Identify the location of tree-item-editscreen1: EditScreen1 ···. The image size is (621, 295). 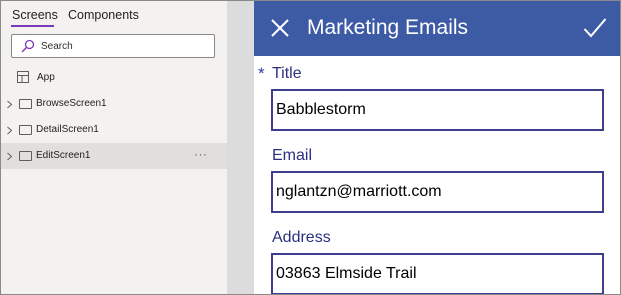
(114, 156).